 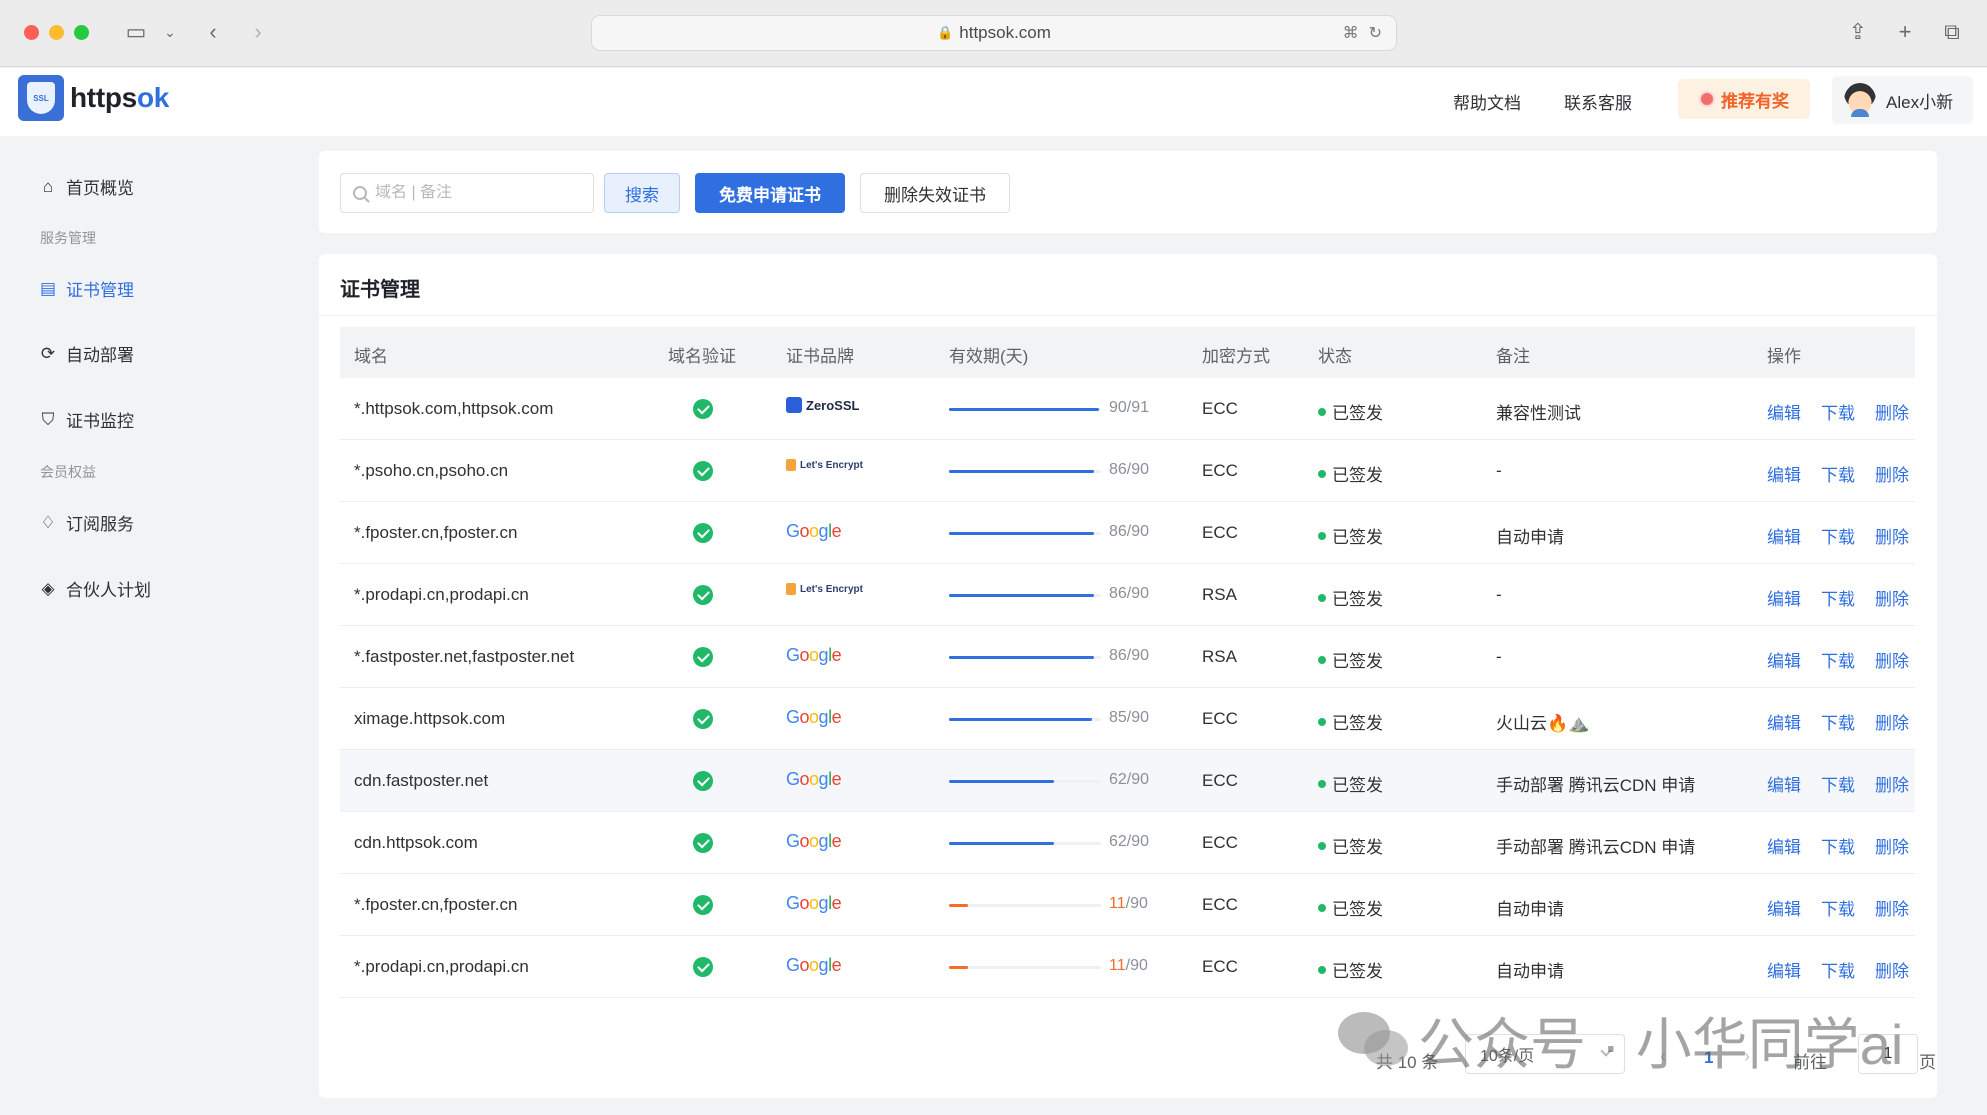 I want to click on prev-page-icon: ‹, so click(x=1663, y=1056).